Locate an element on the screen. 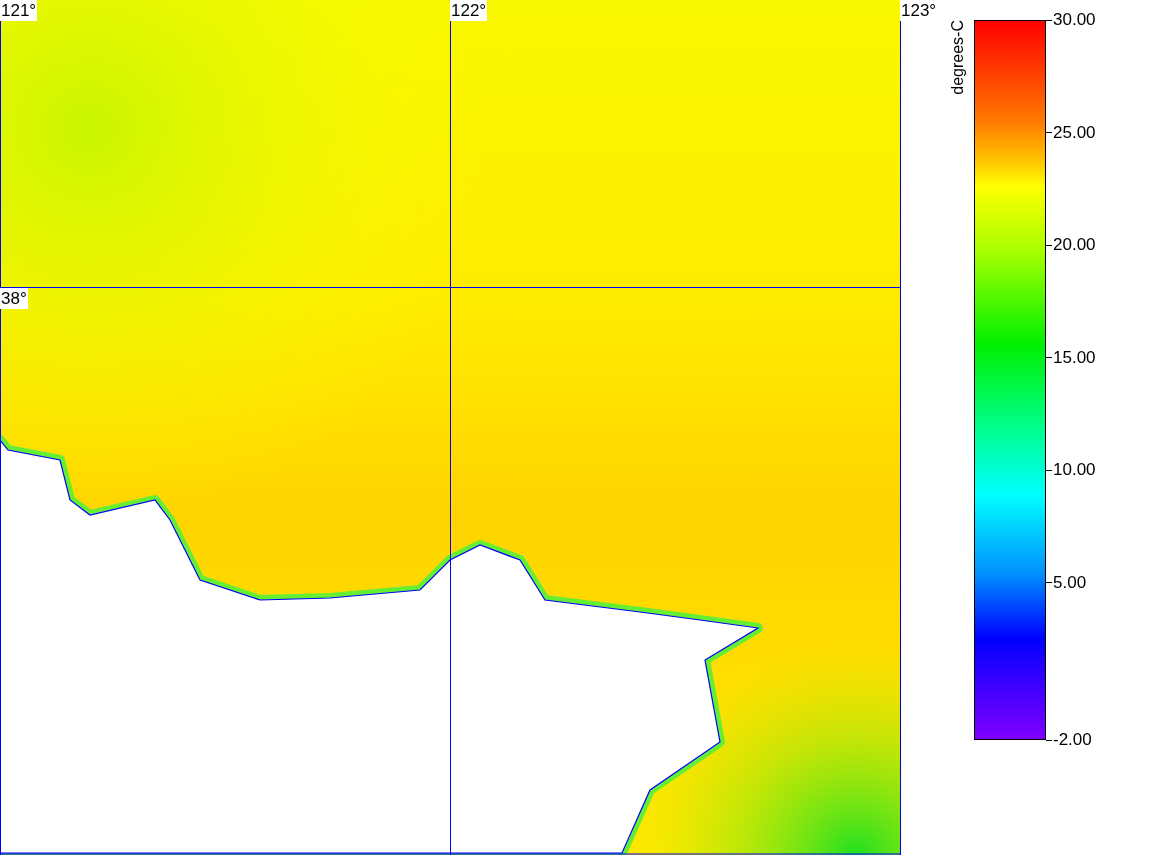  scale-tick-label: 15.00 is located at coordinates (1074, 357).